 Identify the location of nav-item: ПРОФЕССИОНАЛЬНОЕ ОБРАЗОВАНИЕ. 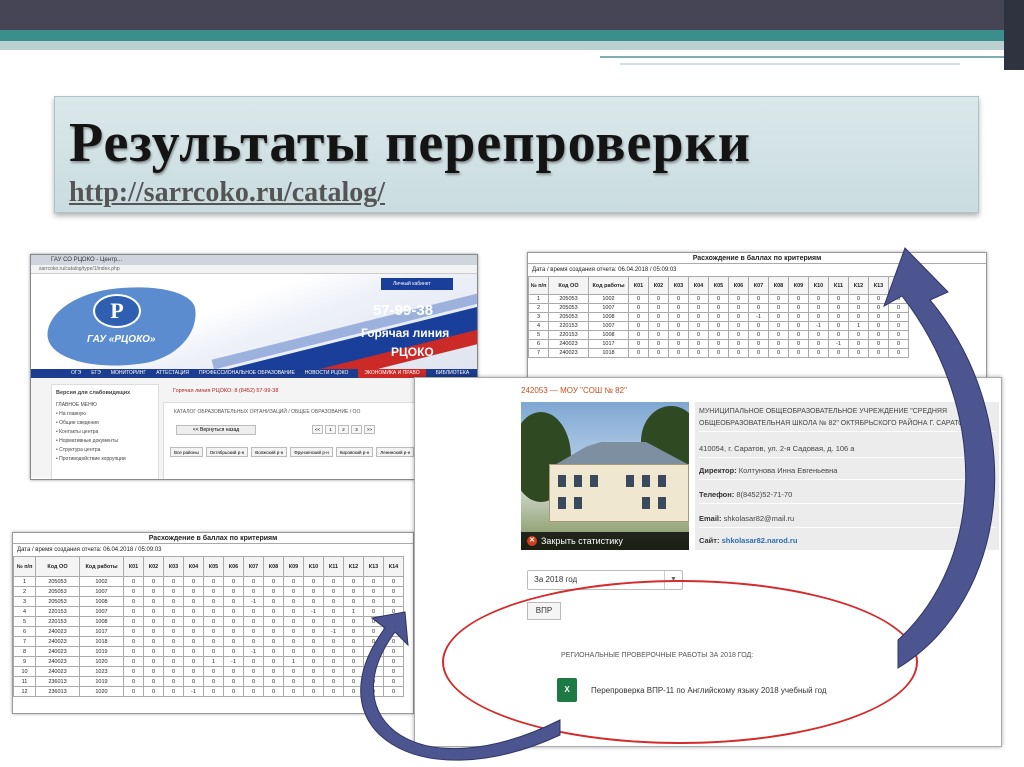
(247, 373).